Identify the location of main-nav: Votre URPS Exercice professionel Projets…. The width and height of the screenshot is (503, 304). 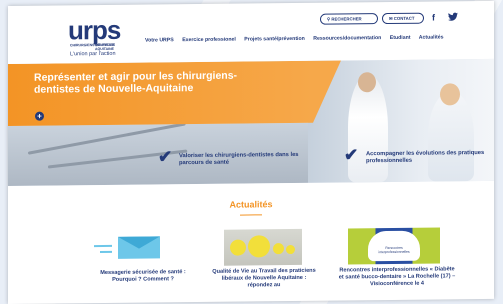
(298, 38).